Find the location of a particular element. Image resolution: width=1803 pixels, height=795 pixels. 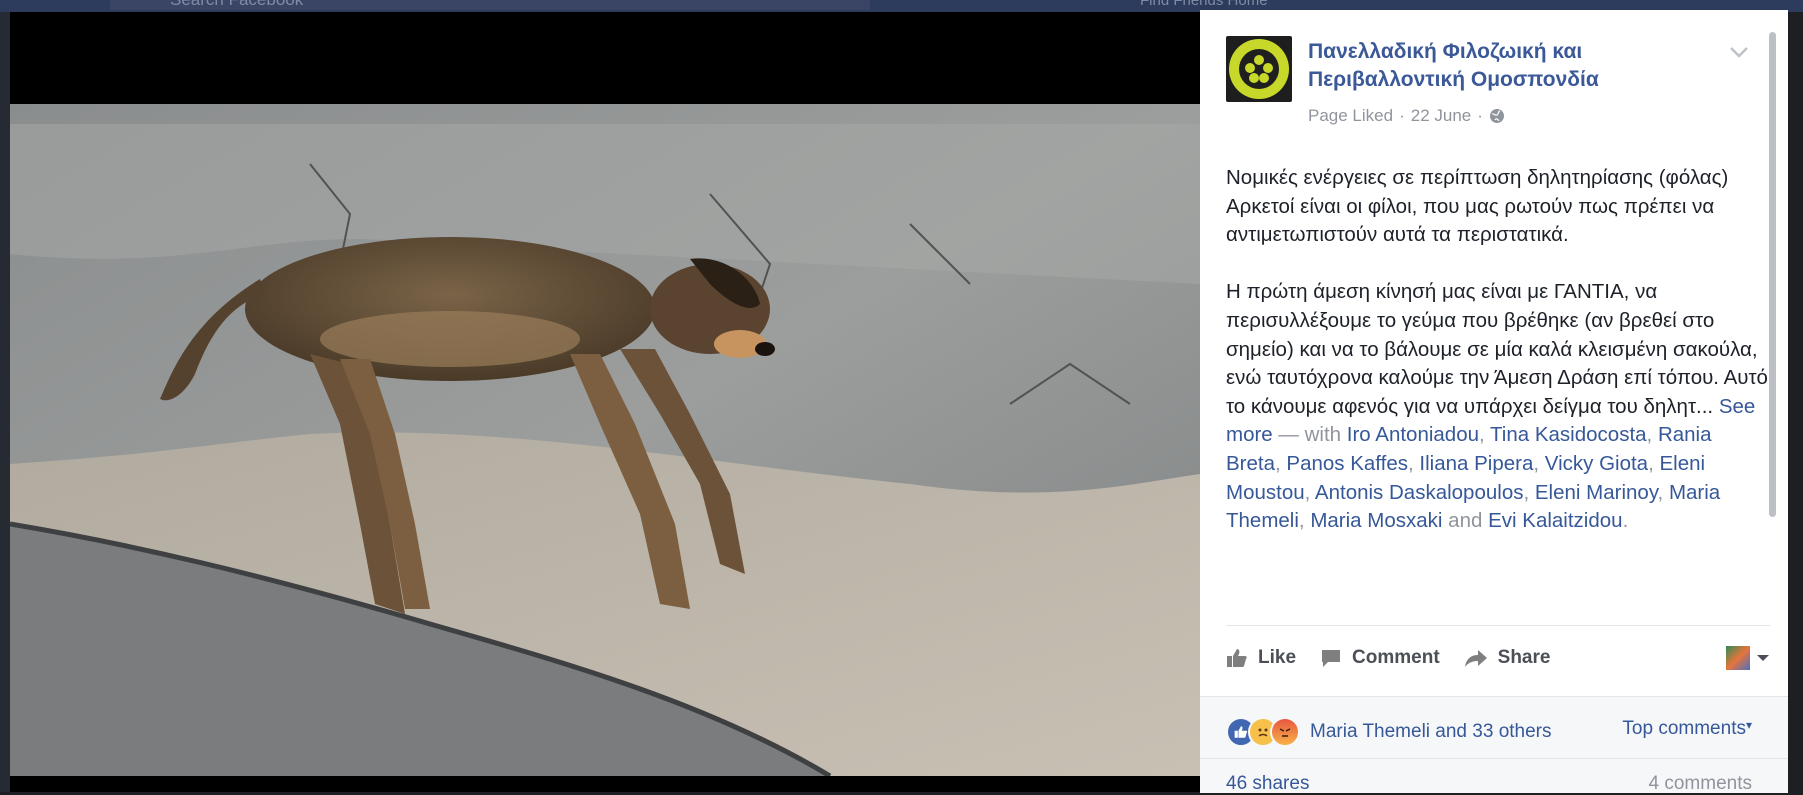

comment-button: Comment is located at coordinates (1380, 658).